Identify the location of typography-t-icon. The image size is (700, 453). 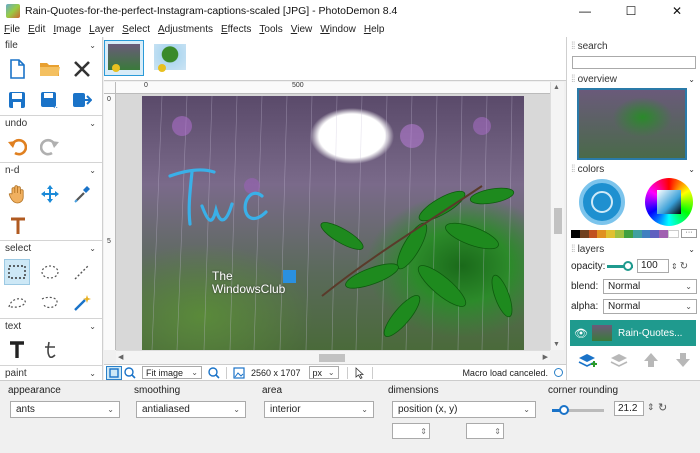
(50, 349).